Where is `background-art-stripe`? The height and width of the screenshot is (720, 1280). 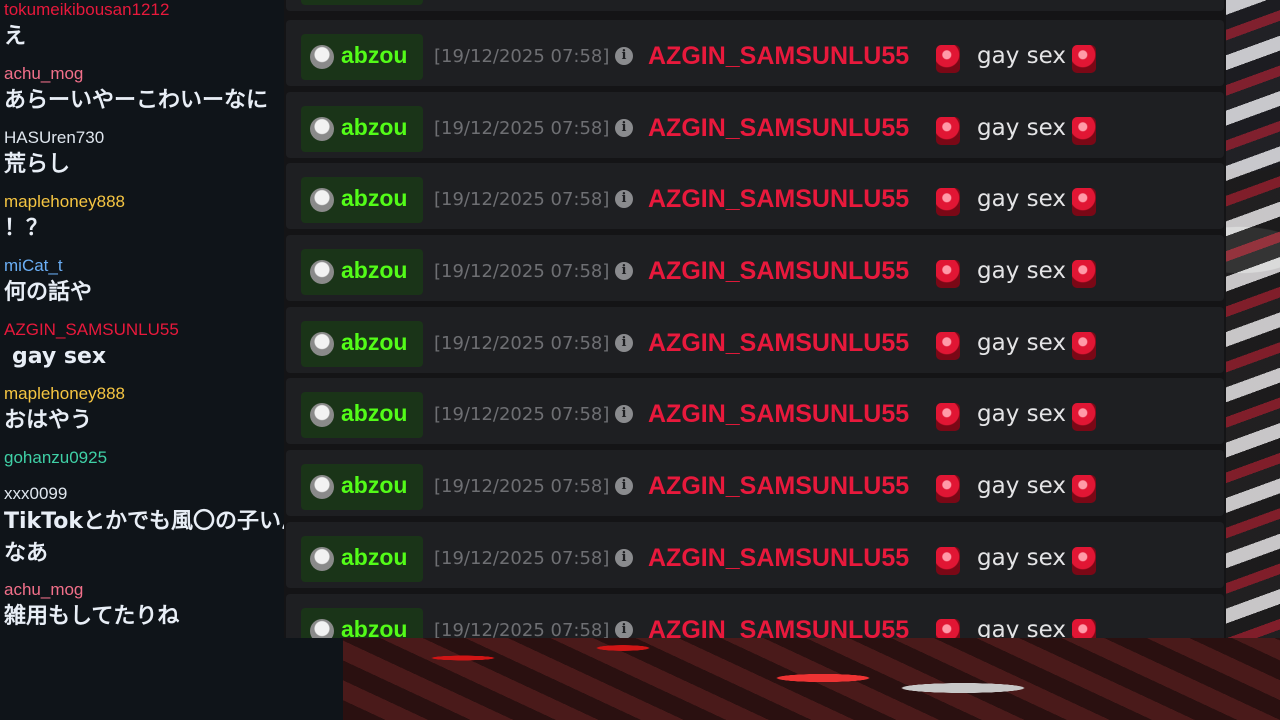
background-art-stripe is located at coordinates (1253, 360).